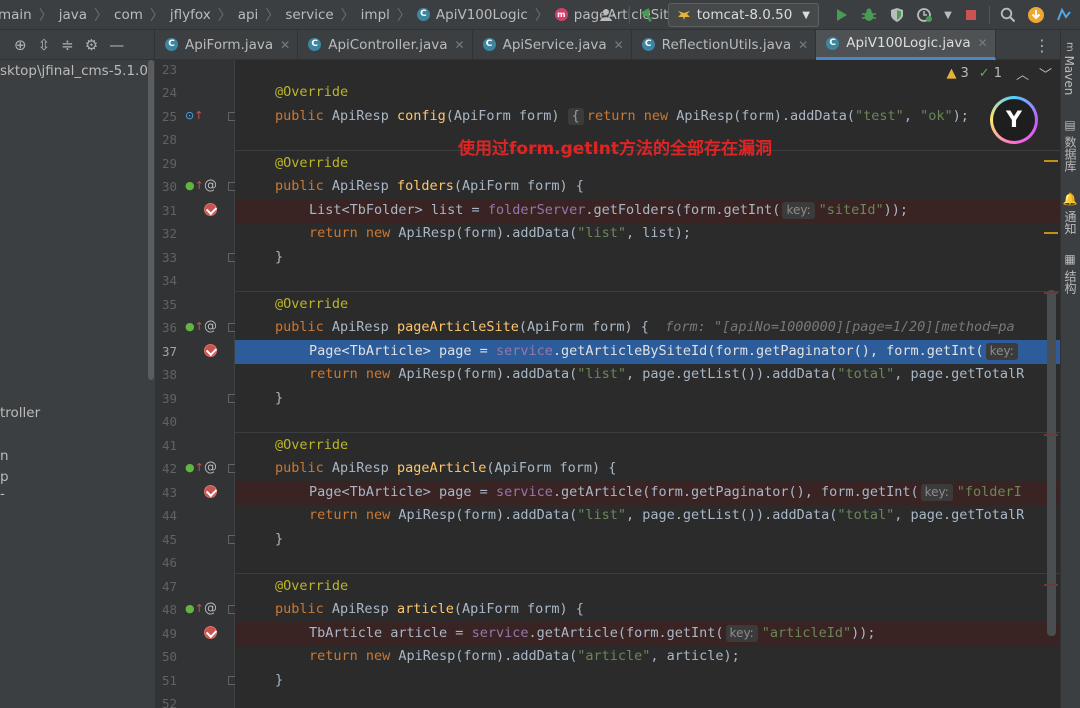 The height and width of the screenshot is (708, 1080). I want to click on collapse-all-icon: ≑, so click(67, 45).